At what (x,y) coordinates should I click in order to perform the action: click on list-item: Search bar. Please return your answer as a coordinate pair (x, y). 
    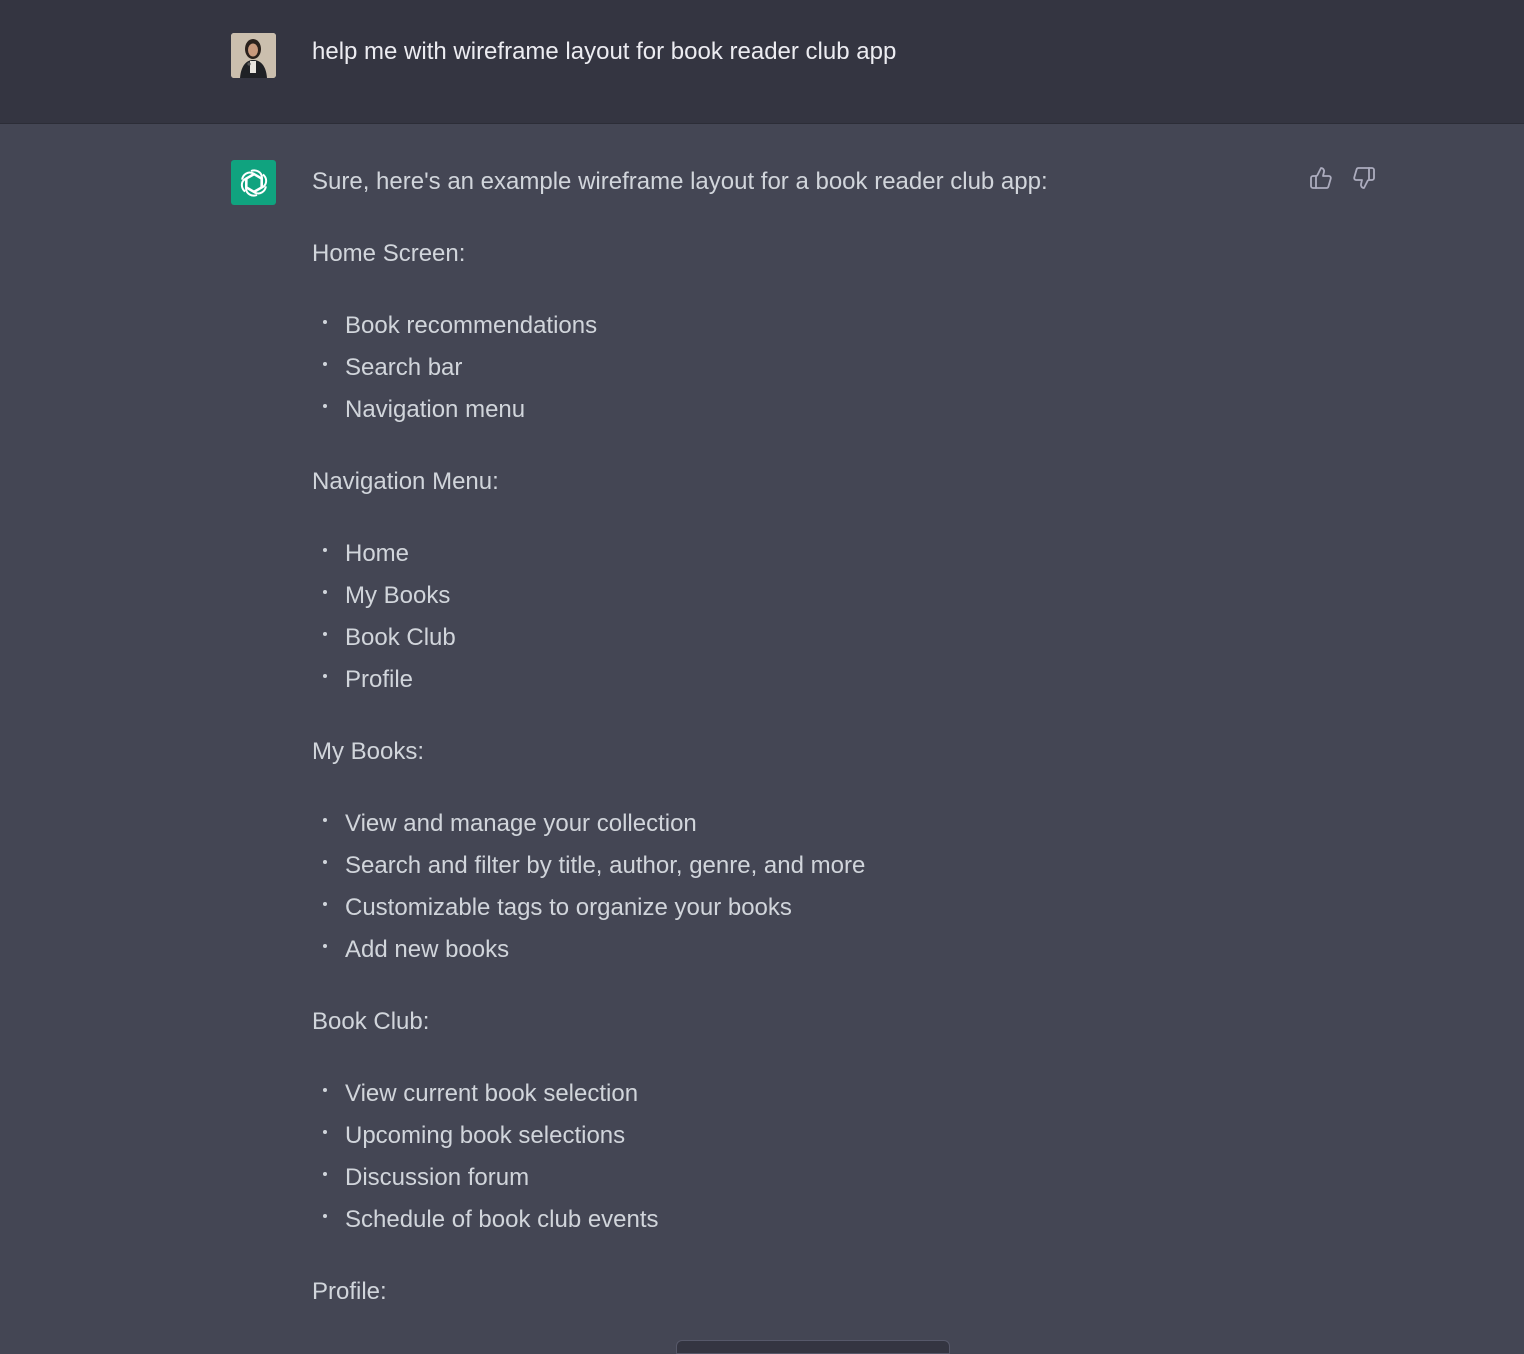
    Looking at the image, I should click on (792, 368).